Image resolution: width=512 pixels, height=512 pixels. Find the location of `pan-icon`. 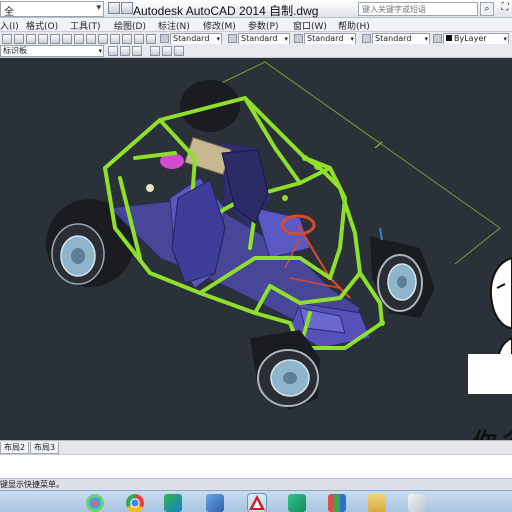

pan-icon is located at coordinates (139, 39).